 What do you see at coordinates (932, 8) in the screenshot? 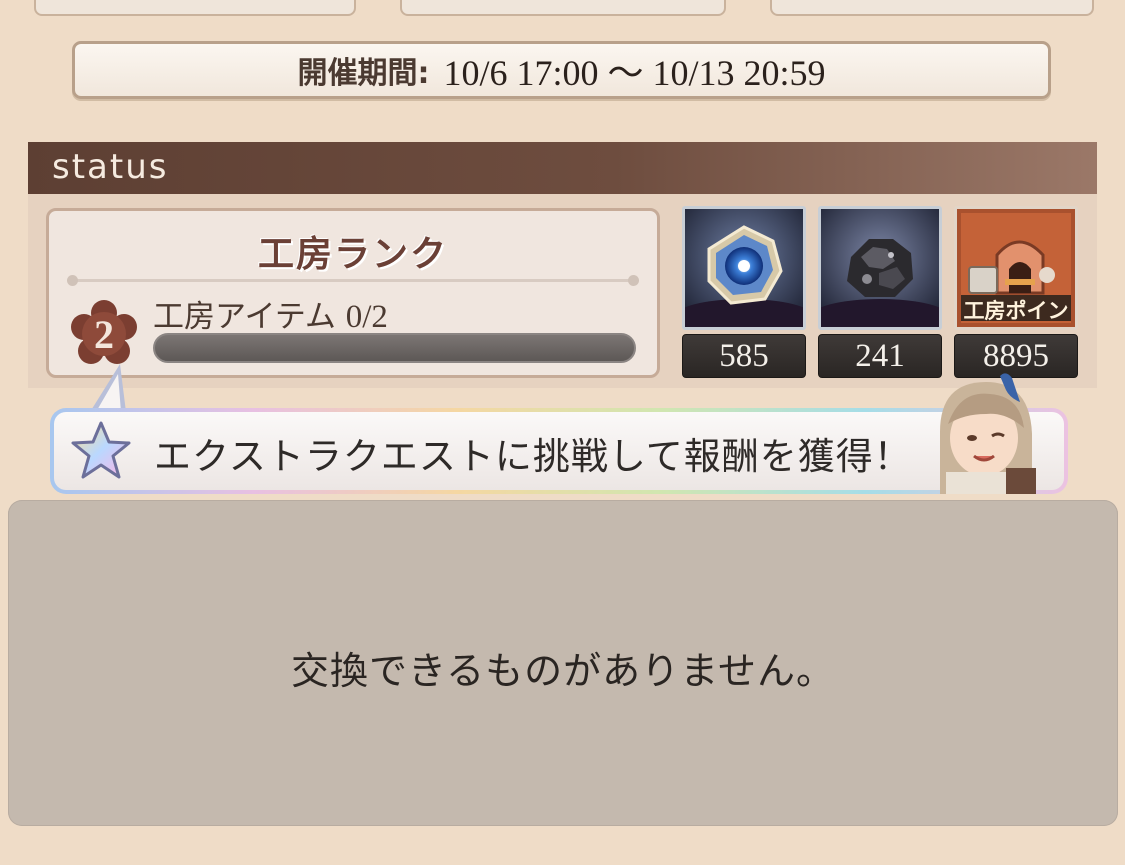
I see `top-tab-right` at bounding box center [932, 8].